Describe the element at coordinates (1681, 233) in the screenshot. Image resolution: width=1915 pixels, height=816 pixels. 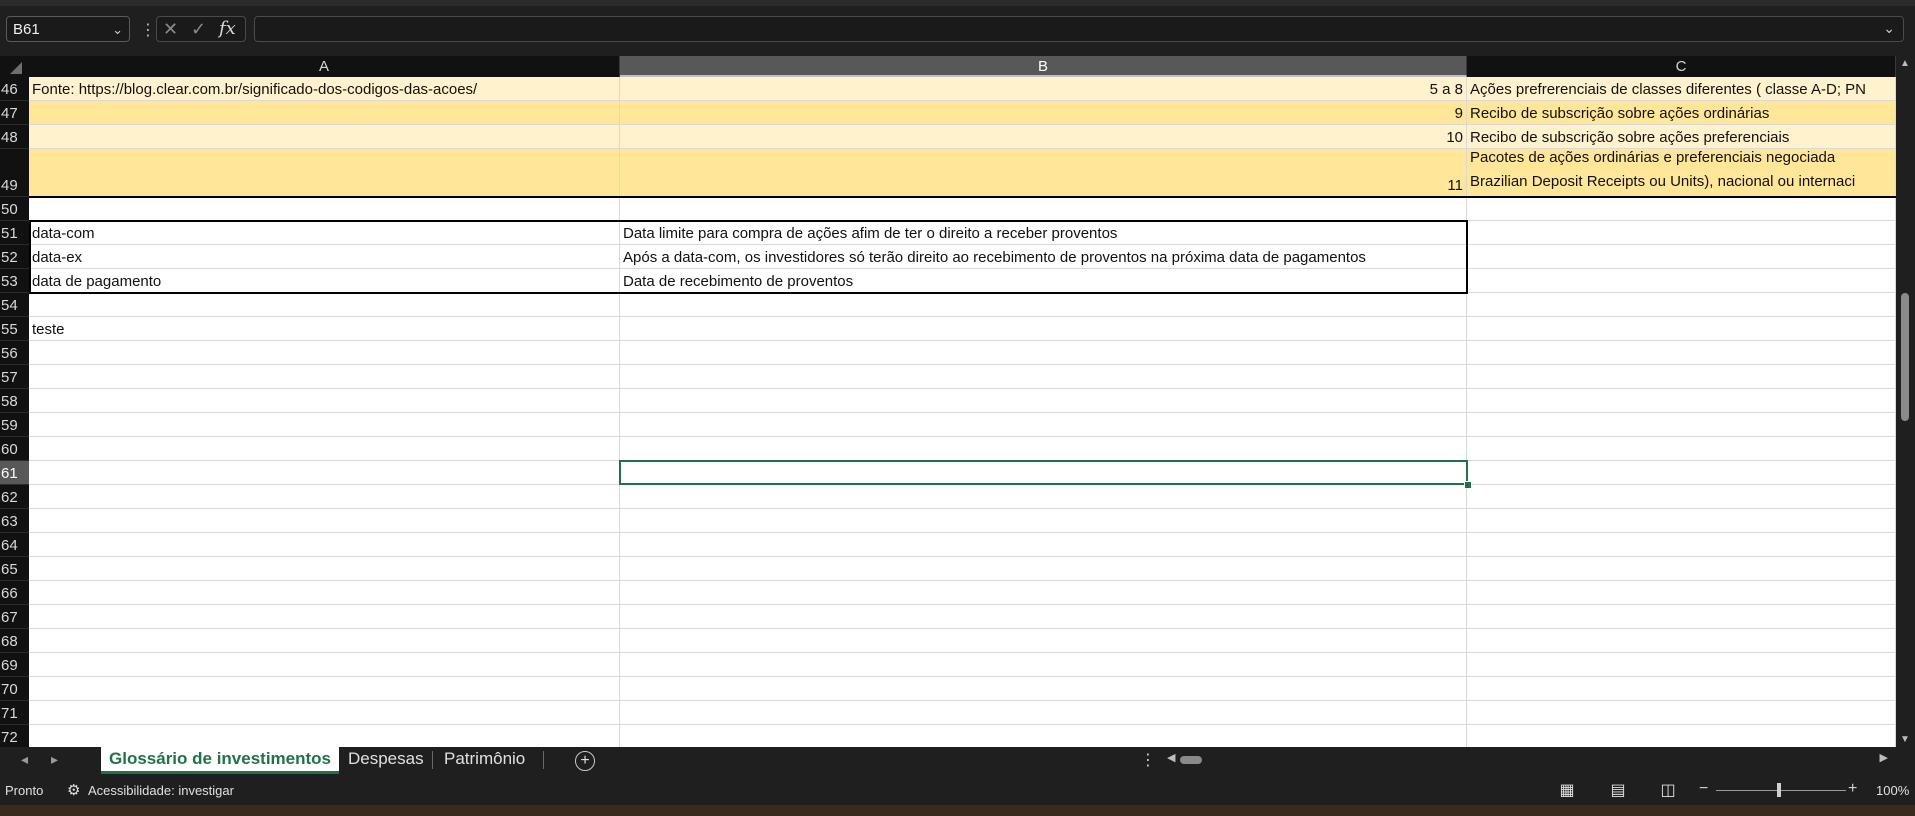
I see `cell-c51` at that location.